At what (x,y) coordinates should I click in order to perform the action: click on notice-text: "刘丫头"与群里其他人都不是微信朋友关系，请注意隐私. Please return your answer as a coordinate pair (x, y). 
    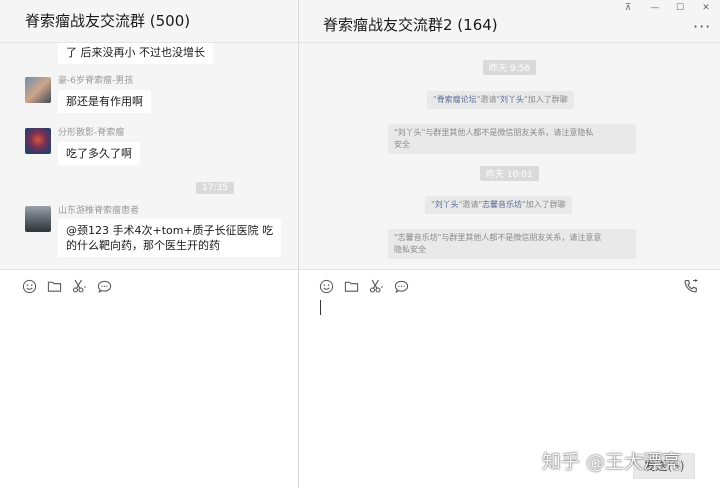
    Looking at the image, I should click on (494, 132).